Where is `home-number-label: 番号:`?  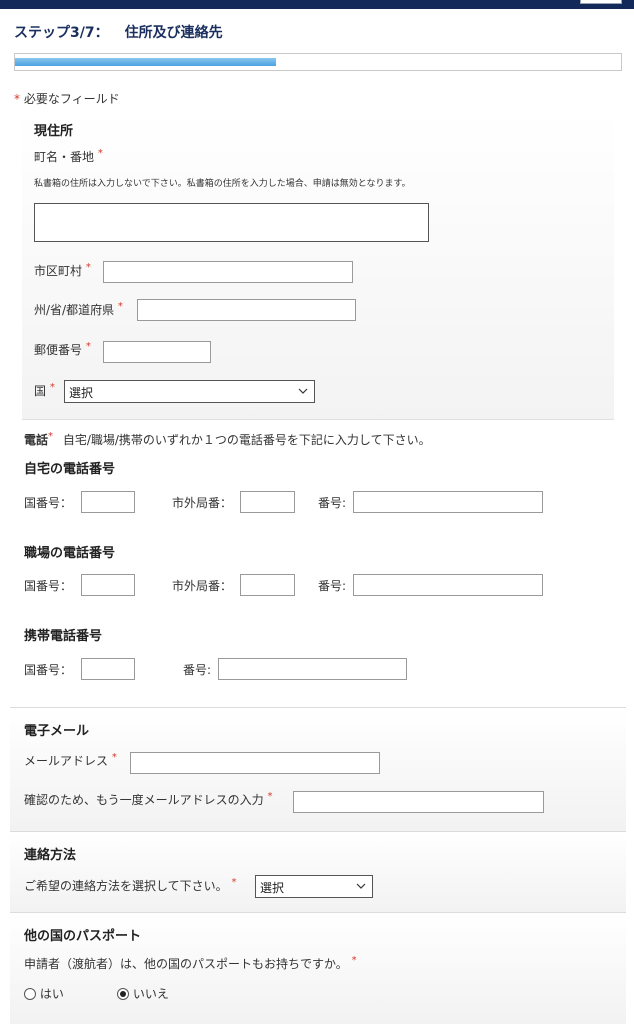
home-number-label: 番号: is located at coordinates (332, 503).